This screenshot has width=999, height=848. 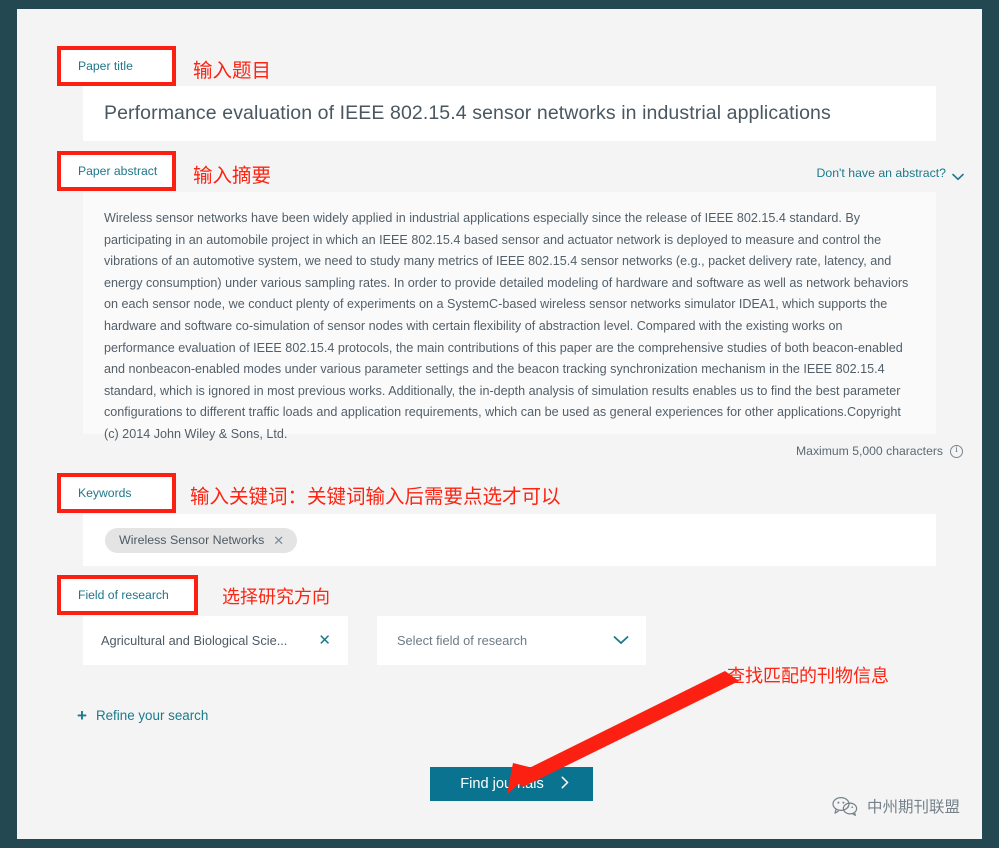 What do you see at coordinates (462, 640) in the screenshot?
I see `field-of-research-placeholder: Select field of research` at bounding box center [462, 640].